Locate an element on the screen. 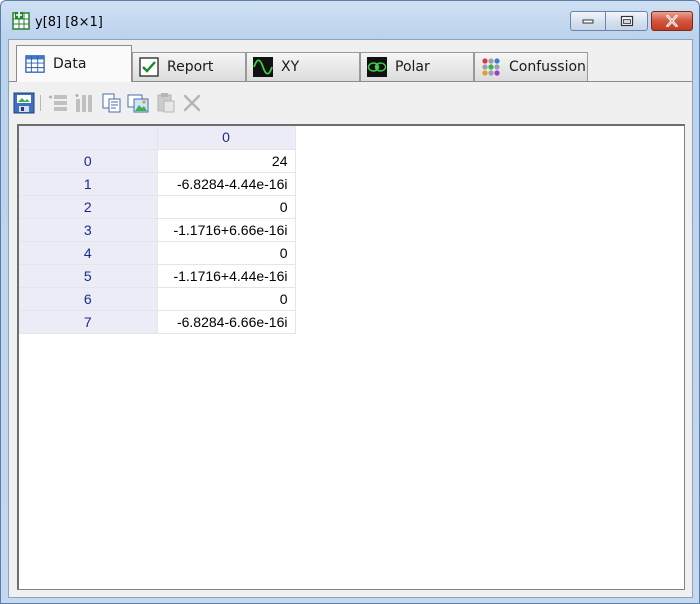  title-bar: y[8] [8×1] is located at coordinates (350, 20).